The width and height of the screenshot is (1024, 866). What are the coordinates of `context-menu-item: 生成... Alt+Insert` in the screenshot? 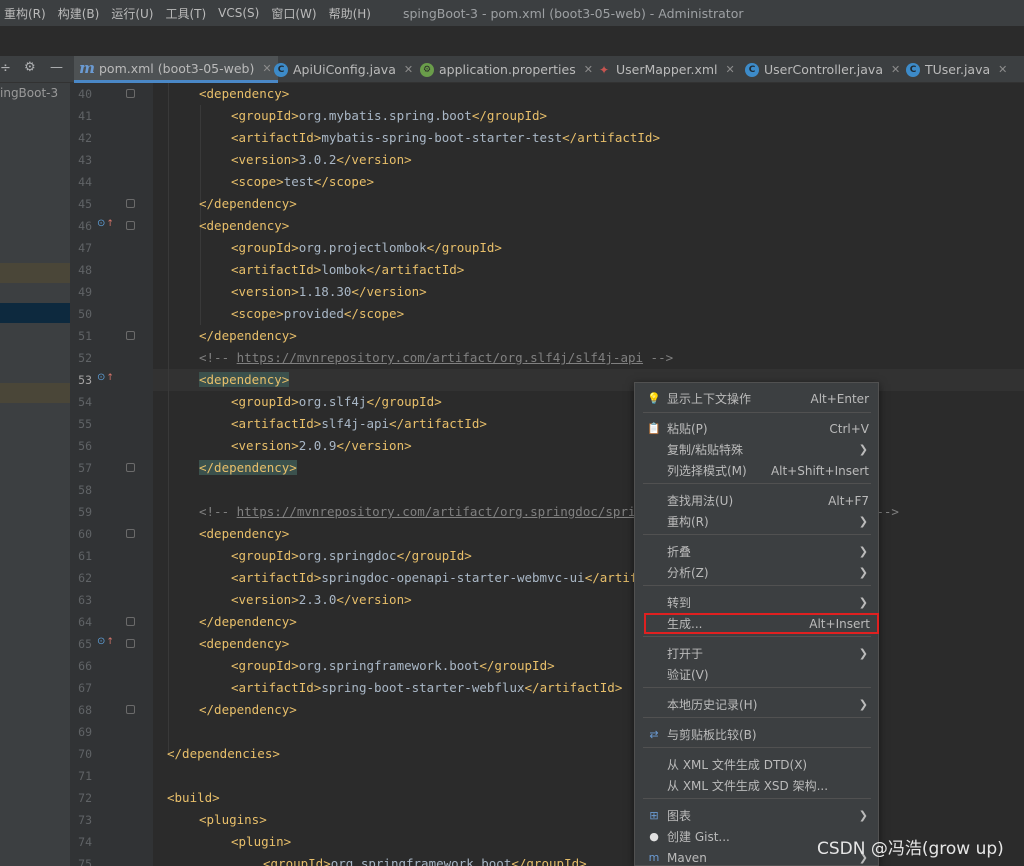 It's located at (761, 623).